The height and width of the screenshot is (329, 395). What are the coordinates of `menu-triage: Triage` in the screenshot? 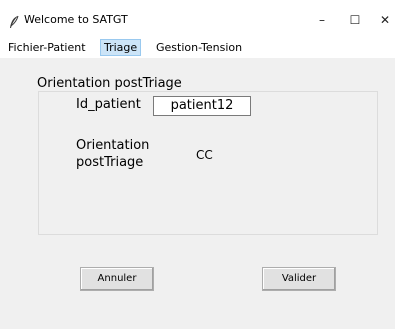 It's located at (121, 47).